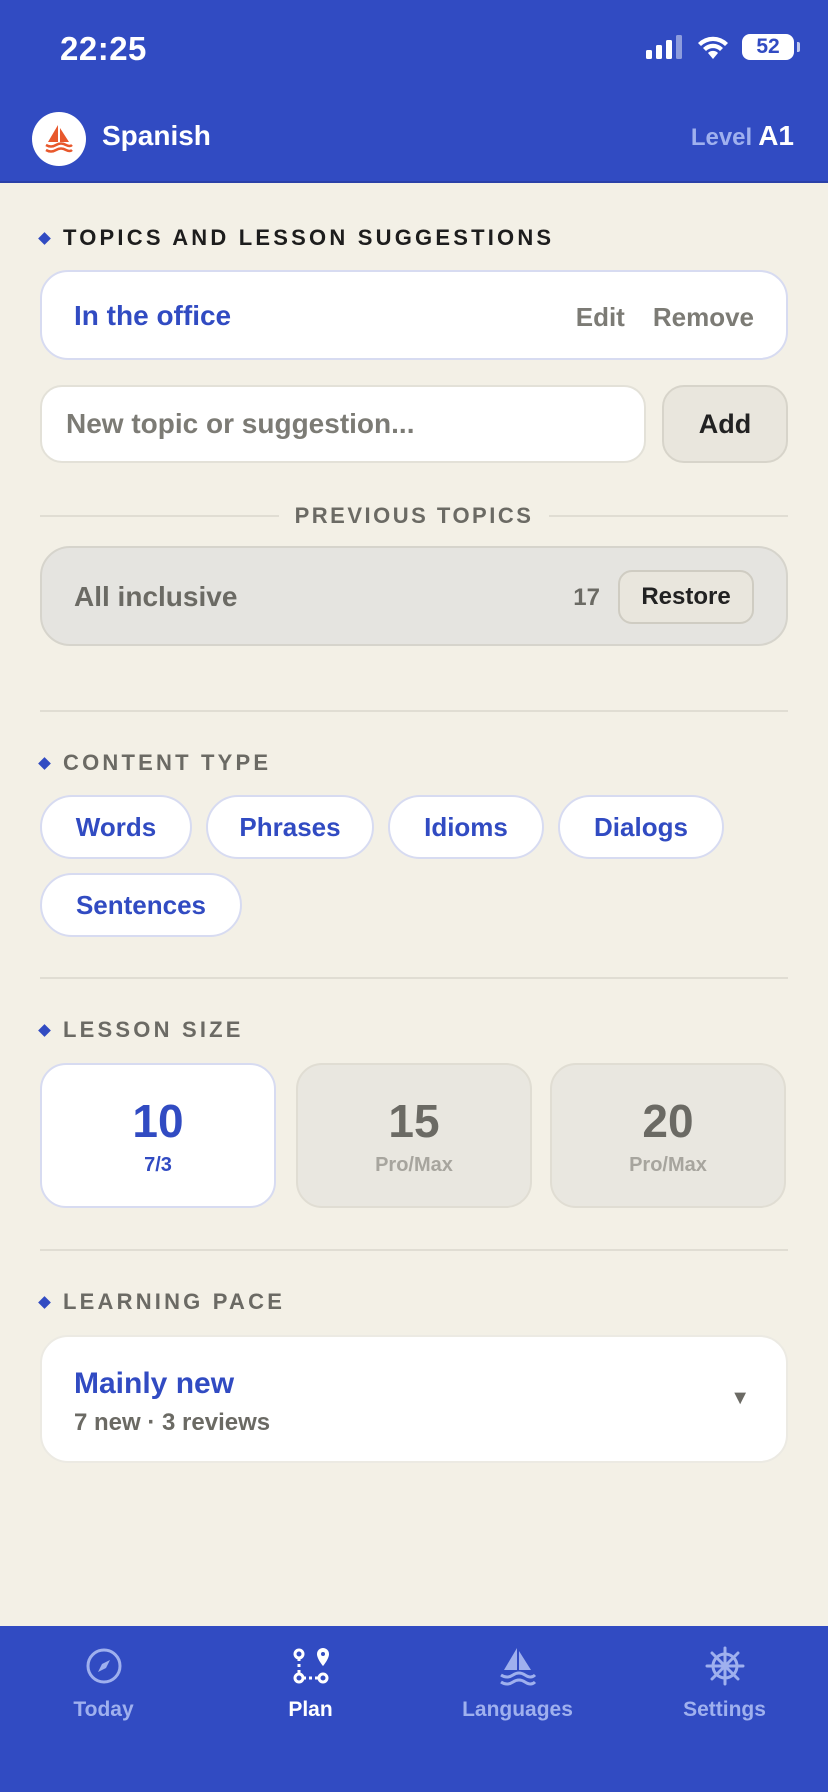  I want to click on tab-label: Plan, so click(310, 1709).